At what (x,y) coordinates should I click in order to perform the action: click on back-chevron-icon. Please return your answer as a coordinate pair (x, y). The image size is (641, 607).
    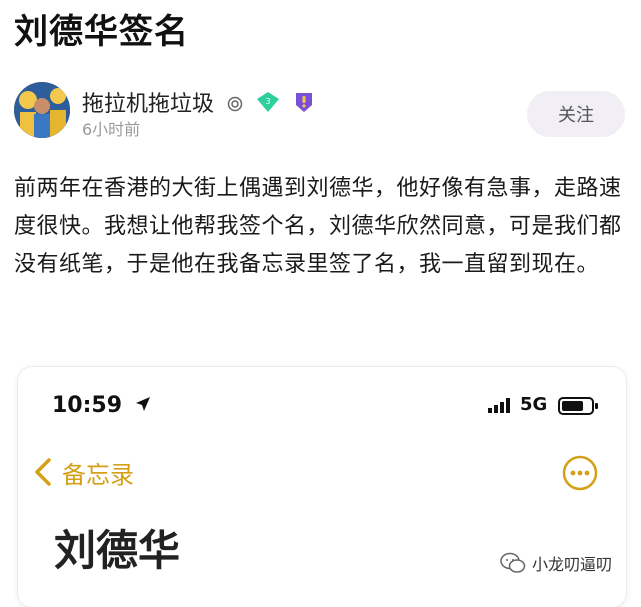
    Looking at the image, I should click on (43, 474).